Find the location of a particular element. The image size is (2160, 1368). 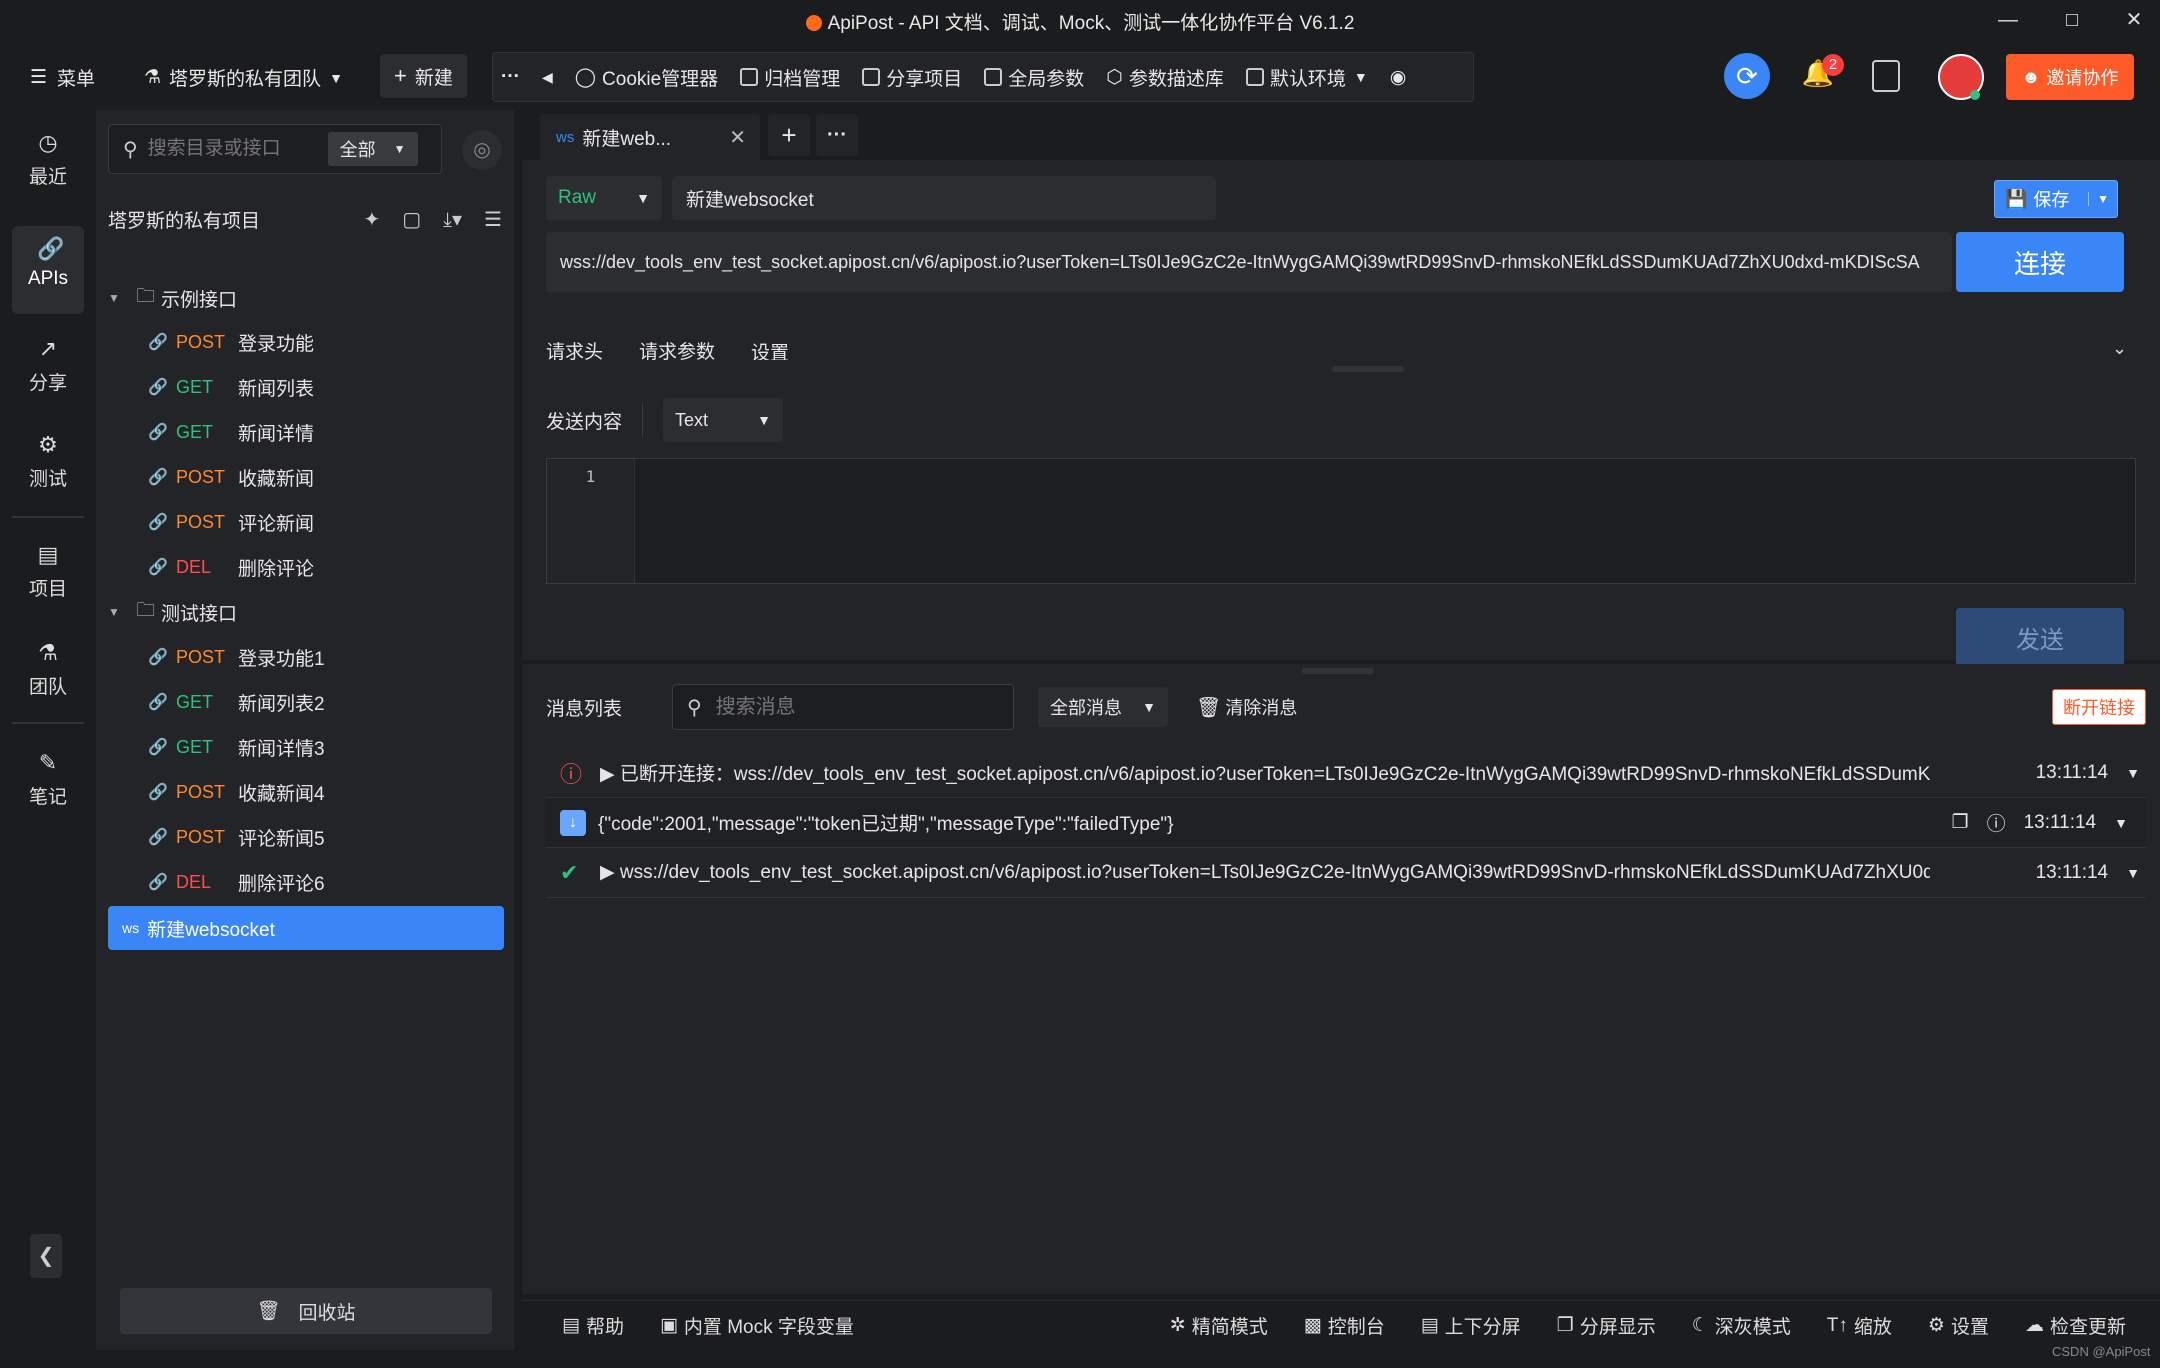

clock-icon: ◷ is located at coordinates (48, 142).